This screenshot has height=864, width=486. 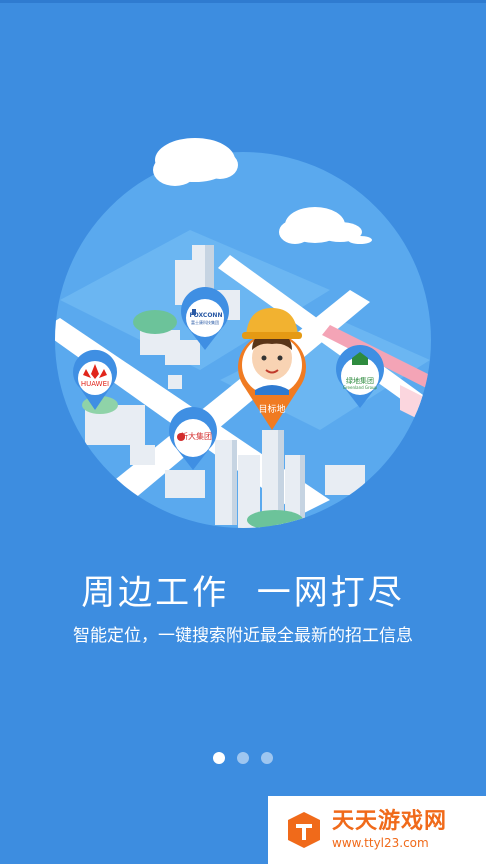 I want to click on watermark-banner: 天天游戏网 www.ttyl23.com, so click(x=377, y=830).